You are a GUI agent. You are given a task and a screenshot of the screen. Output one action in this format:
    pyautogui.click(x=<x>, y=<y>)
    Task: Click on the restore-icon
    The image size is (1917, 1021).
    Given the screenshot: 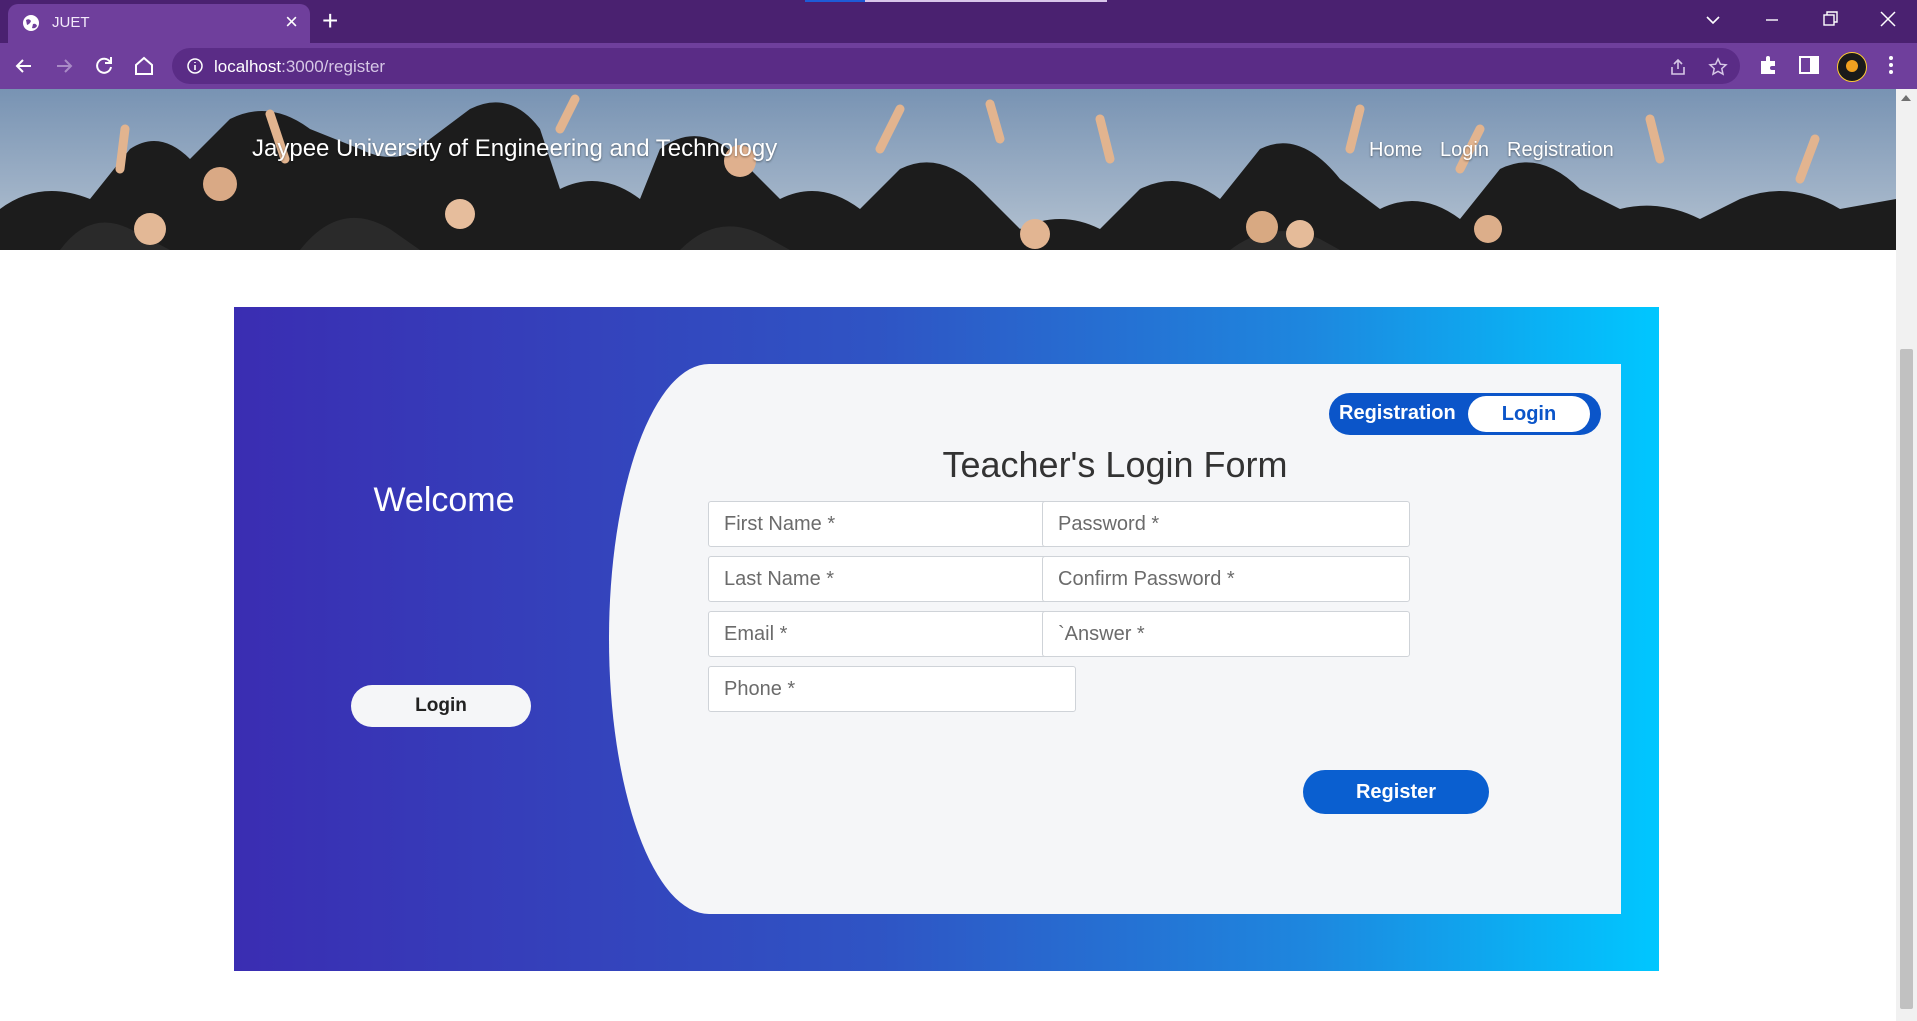 What is the action you would take?
    pyautogui.click(x=1831, y=19)
    